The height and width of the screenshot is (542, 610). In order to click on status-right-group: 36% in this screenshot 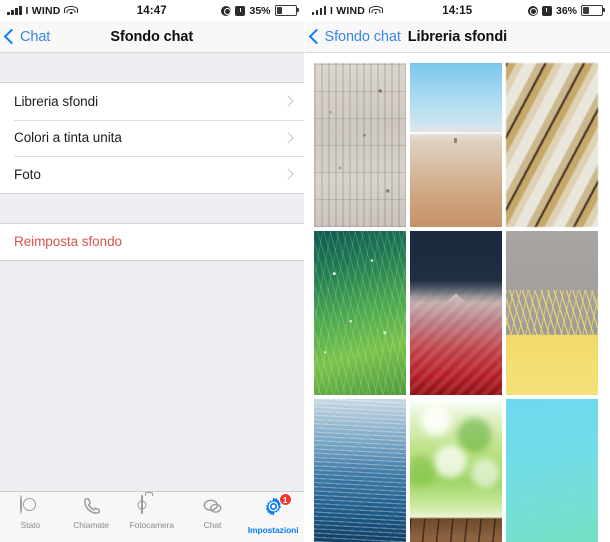, I will do `click(566, 10)`.